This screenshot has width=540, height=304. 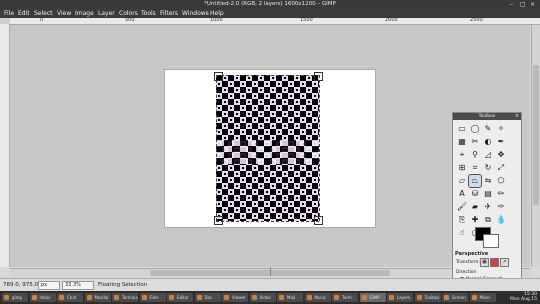 I want to click on crop-icon: ⌗, so click(x=475, y=168).